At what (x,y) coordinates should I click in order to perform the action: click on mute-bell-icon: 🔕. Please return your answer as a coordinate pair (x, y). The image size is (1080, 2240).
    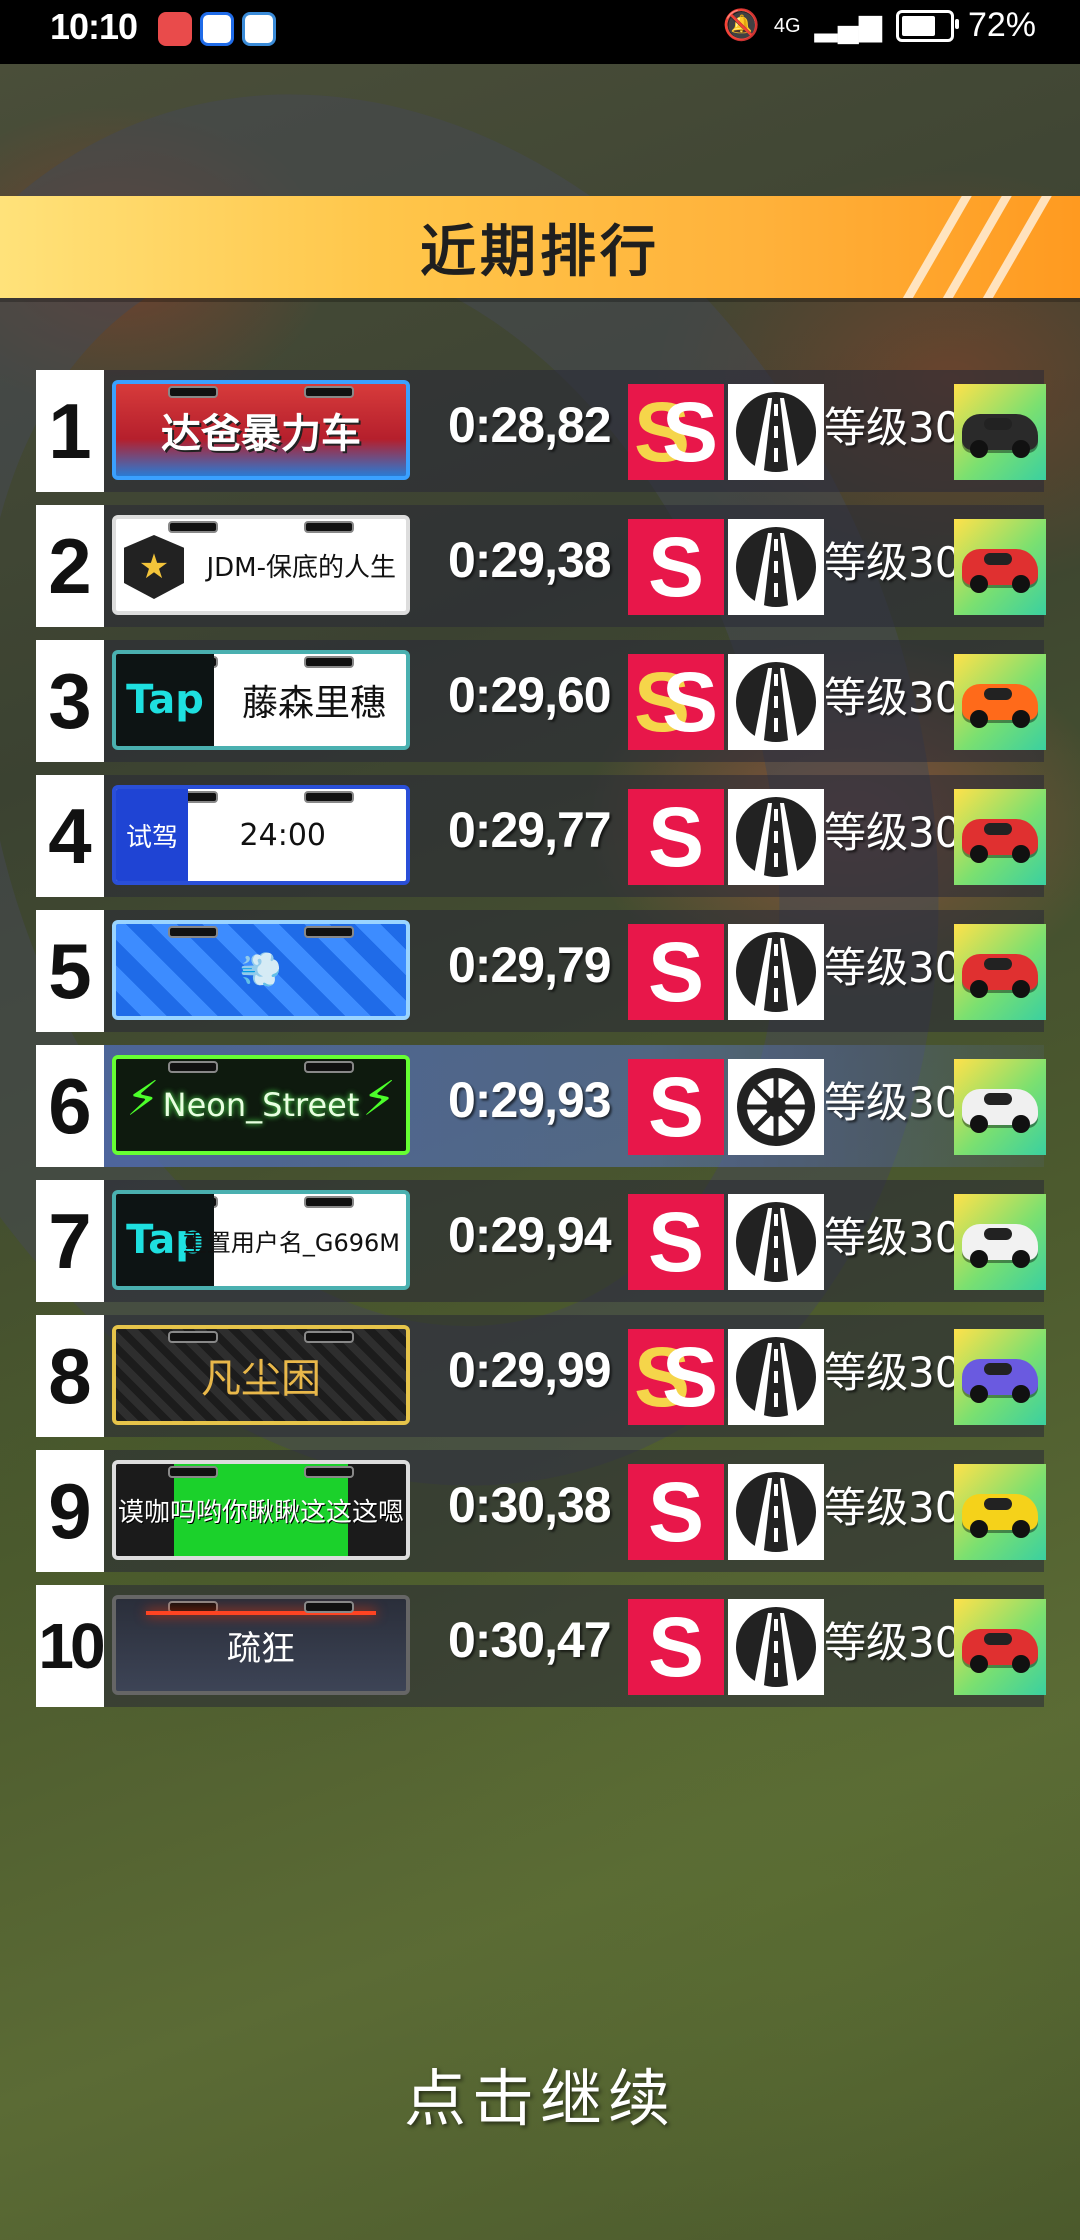
    Looking at the image, I should click on (741, 25).